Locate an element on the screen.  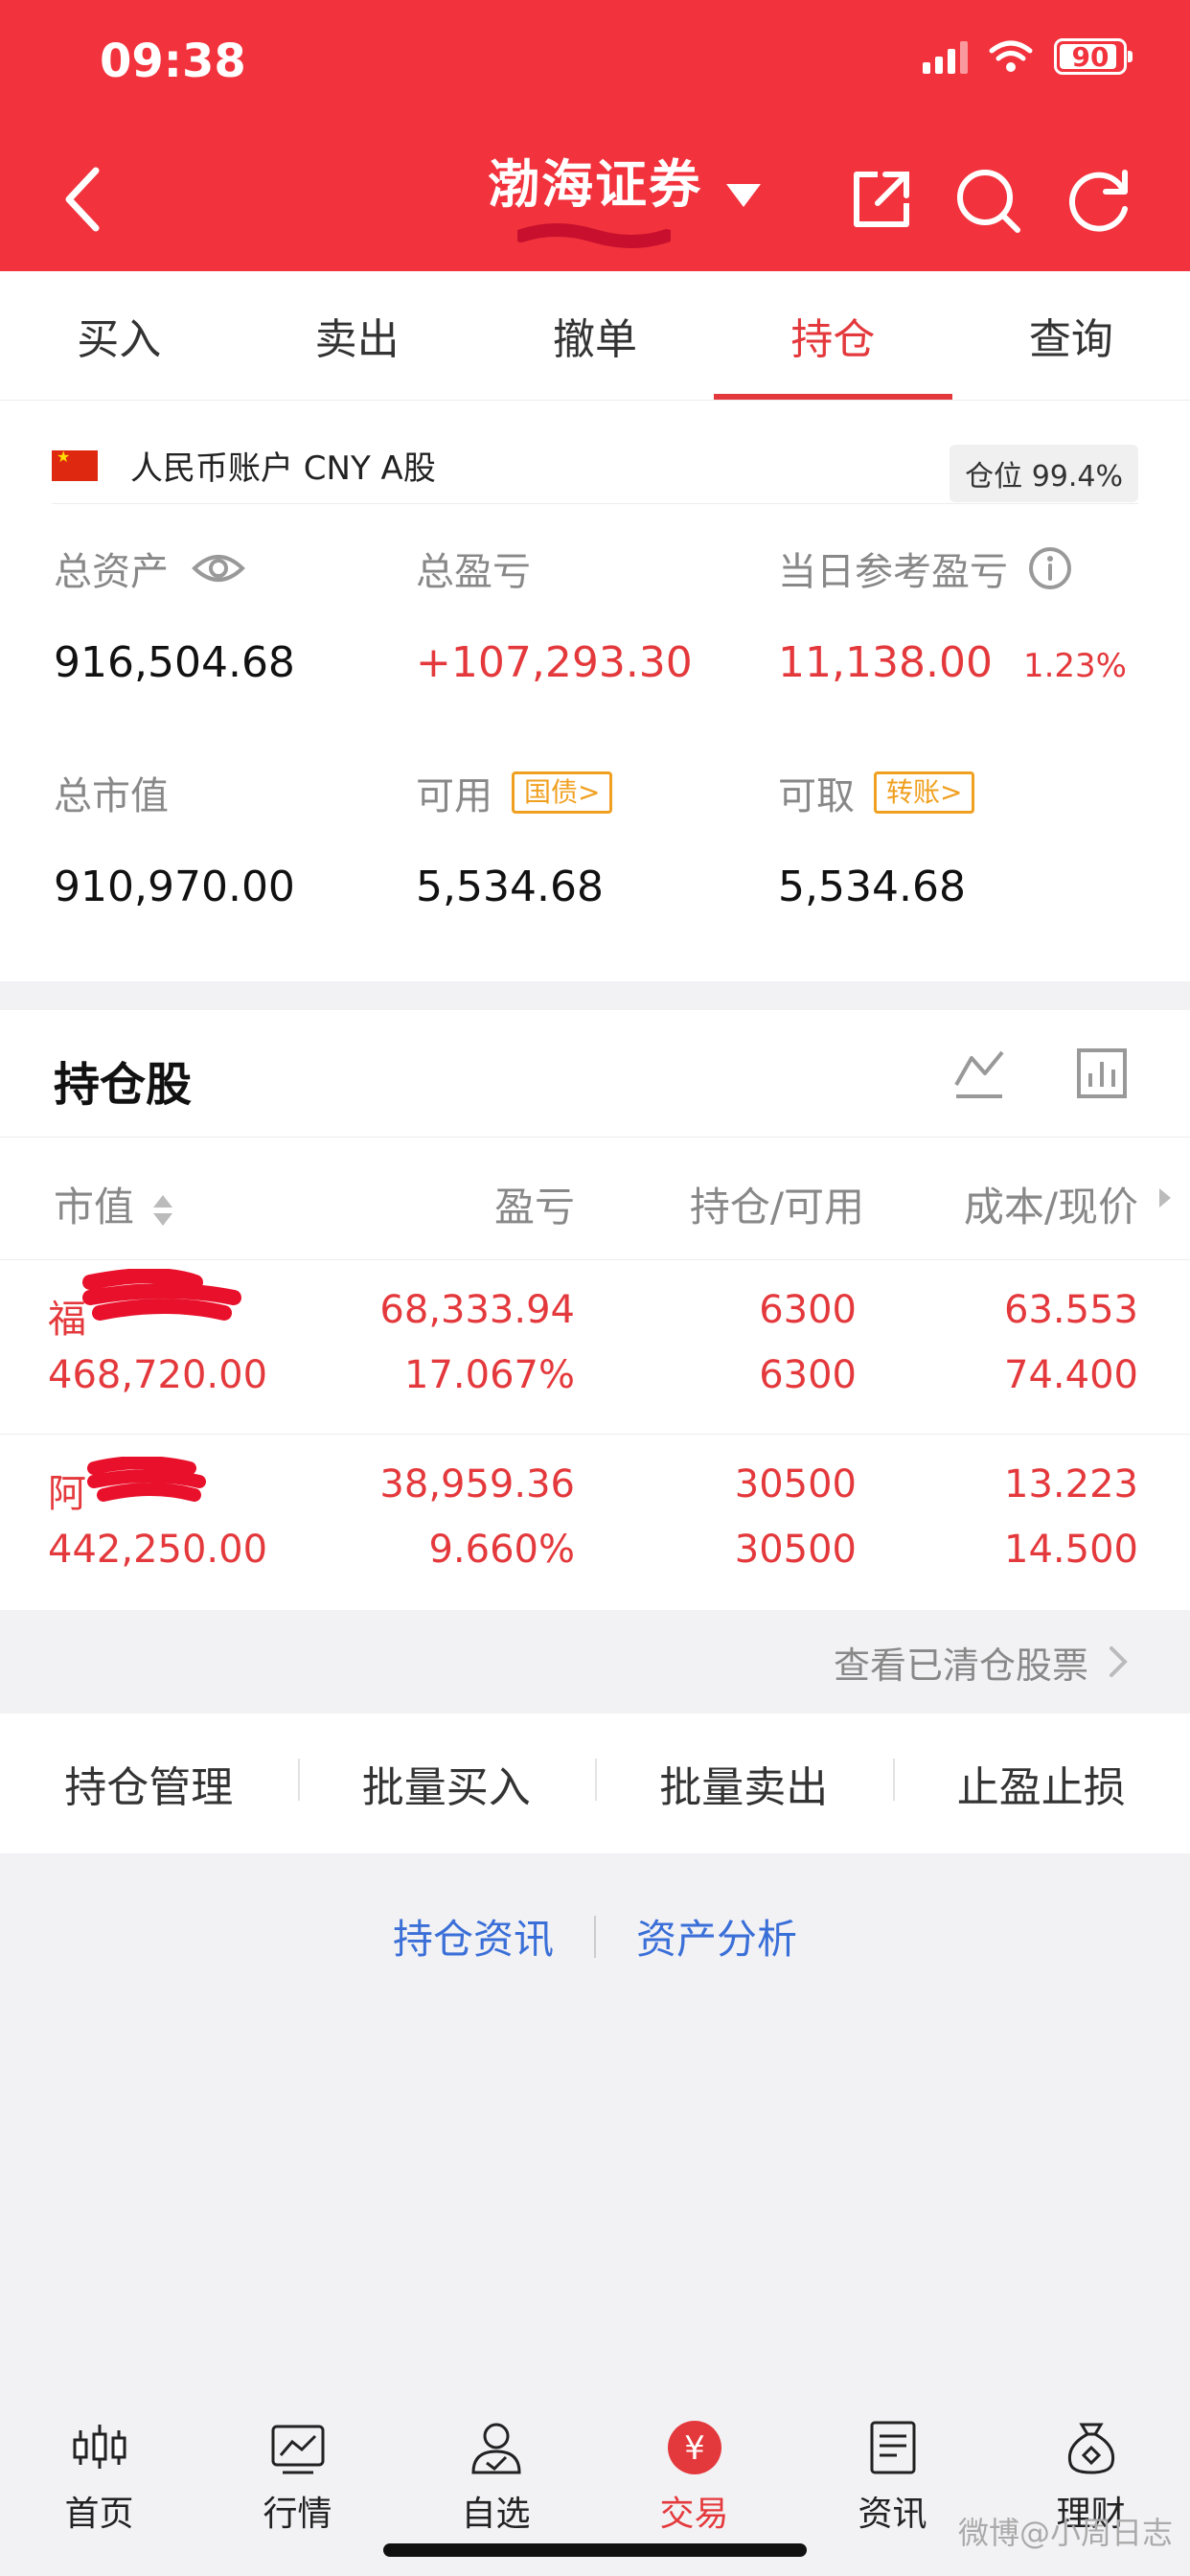
stock-name: 阿 is located at coordinates (67, 1494).